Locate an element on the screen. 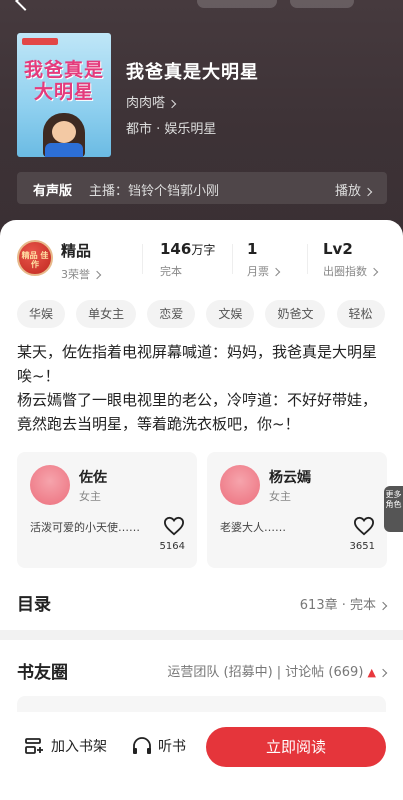 This screenshot has height=800, width=403. tag-chip: 单女主 is located at coordinates (106, 314).